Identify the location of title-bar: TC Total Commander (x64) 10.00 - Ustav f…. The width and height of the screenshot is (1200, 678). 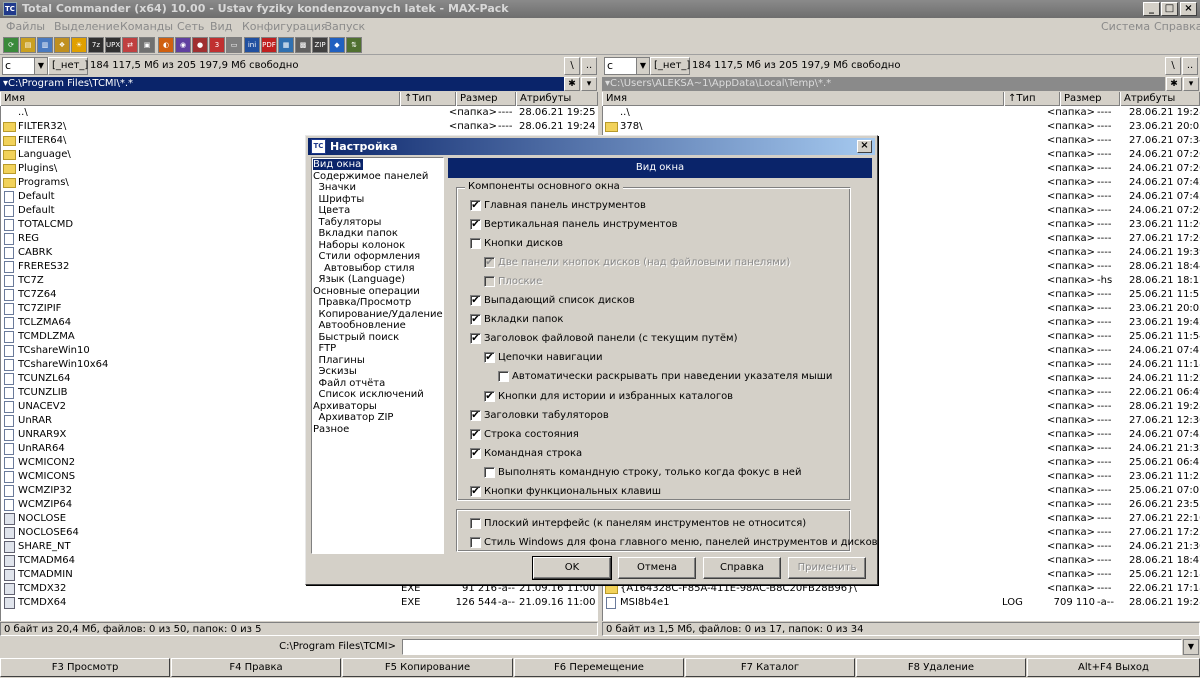
(600, 9).